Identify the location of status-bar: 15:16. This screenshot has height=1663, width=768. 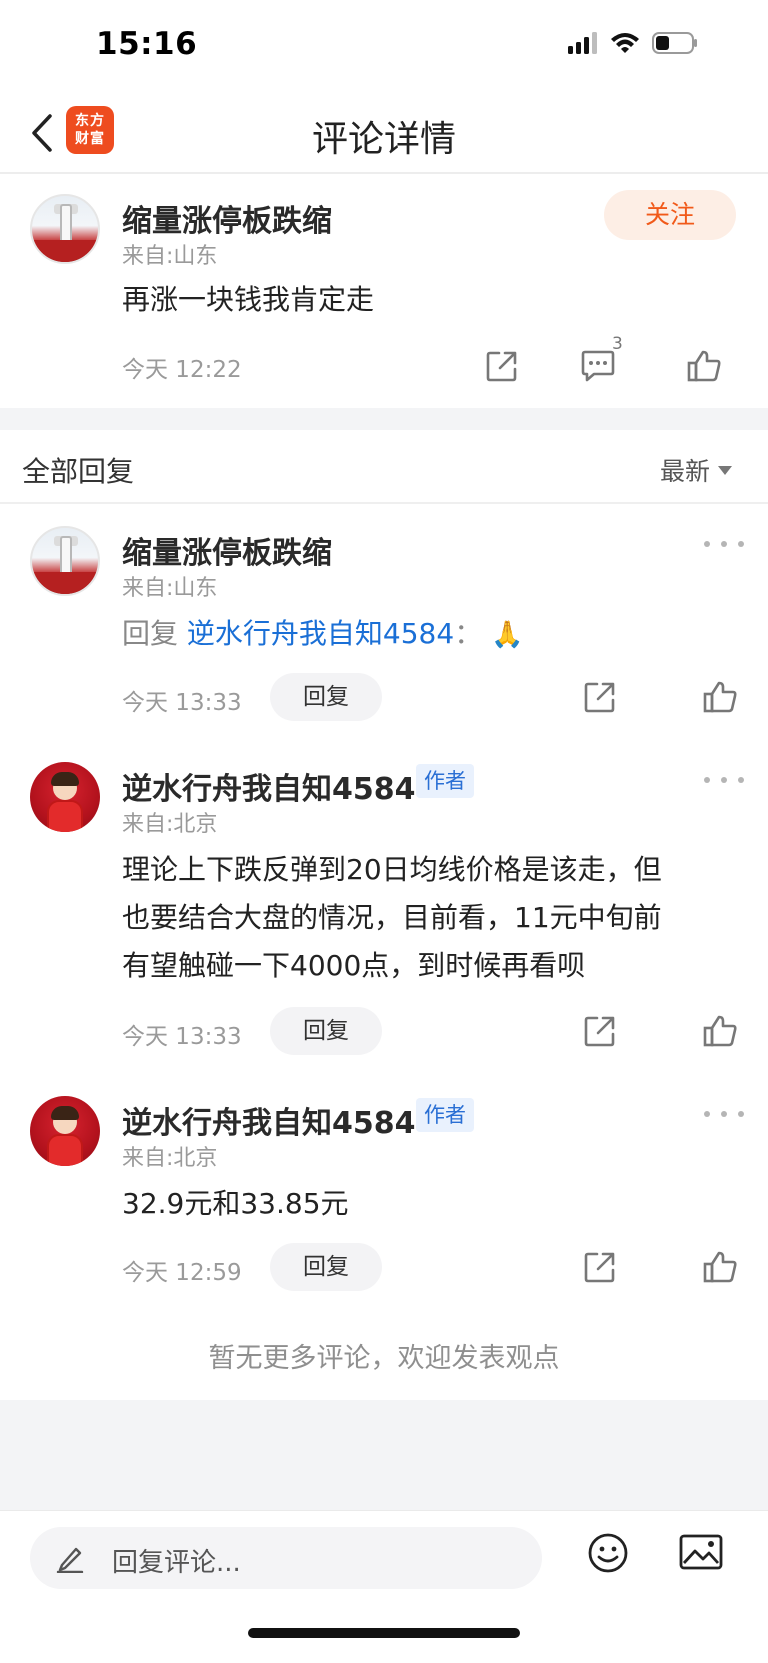
(384, 46).